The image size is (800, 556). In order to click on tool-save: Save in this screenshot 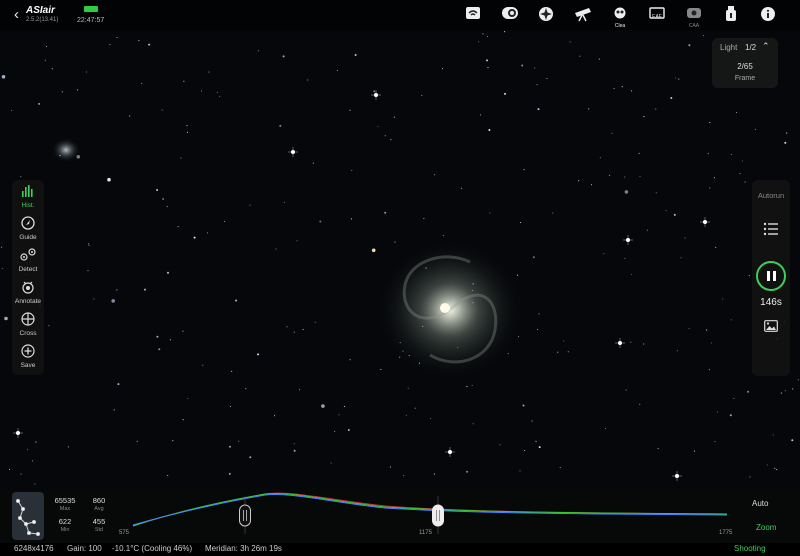, I will do `click(28, 358)`.